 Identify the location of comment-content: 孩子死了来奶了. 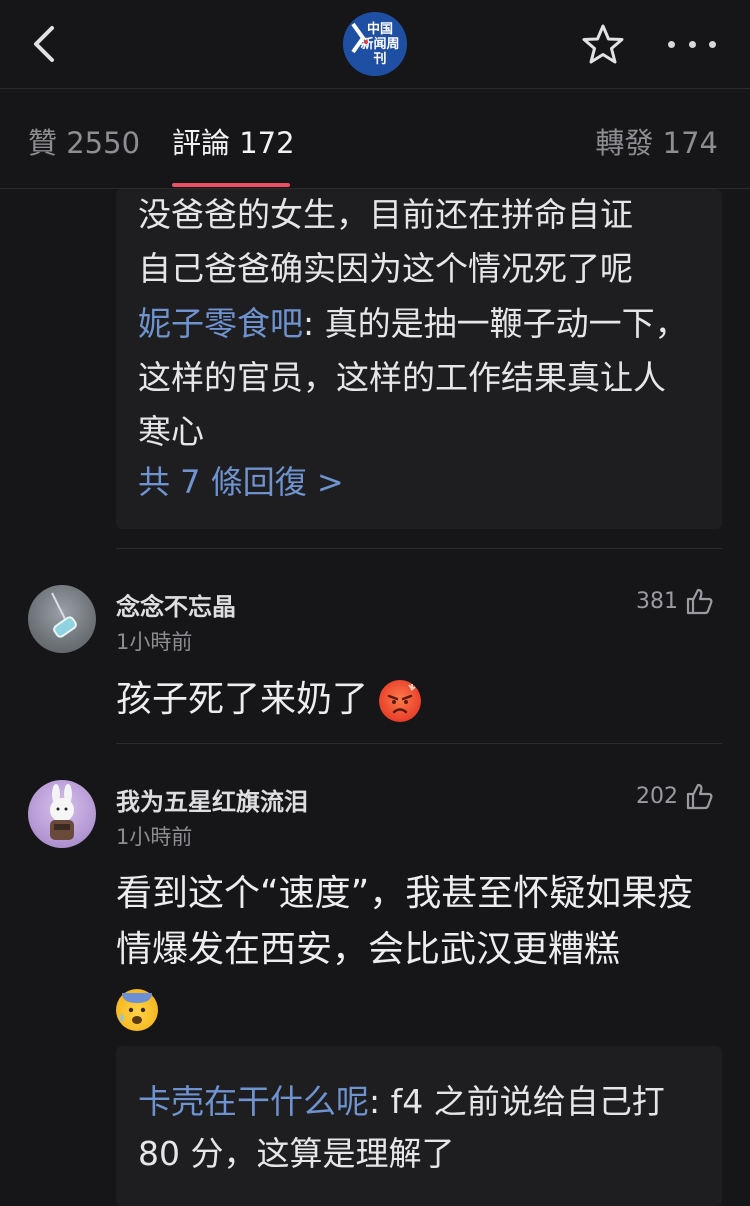
(416, 700).